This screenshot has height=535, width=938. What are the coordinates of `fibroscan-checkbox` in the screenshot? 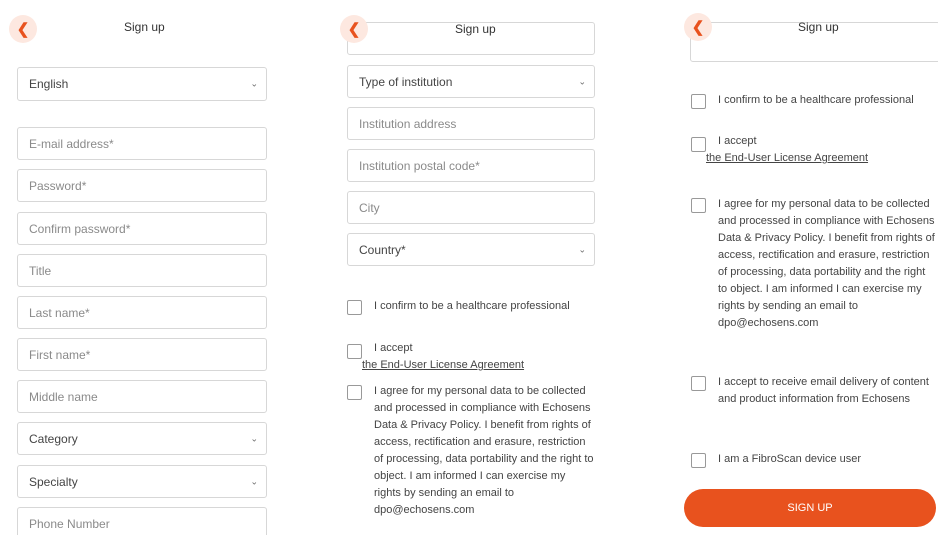 It's located at (698, 460).